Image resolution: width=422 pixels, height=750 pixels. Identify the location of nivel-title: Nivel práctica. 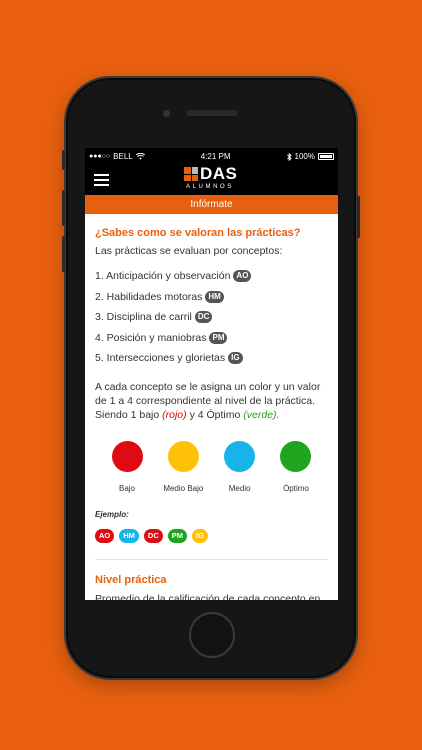
(131, 579).